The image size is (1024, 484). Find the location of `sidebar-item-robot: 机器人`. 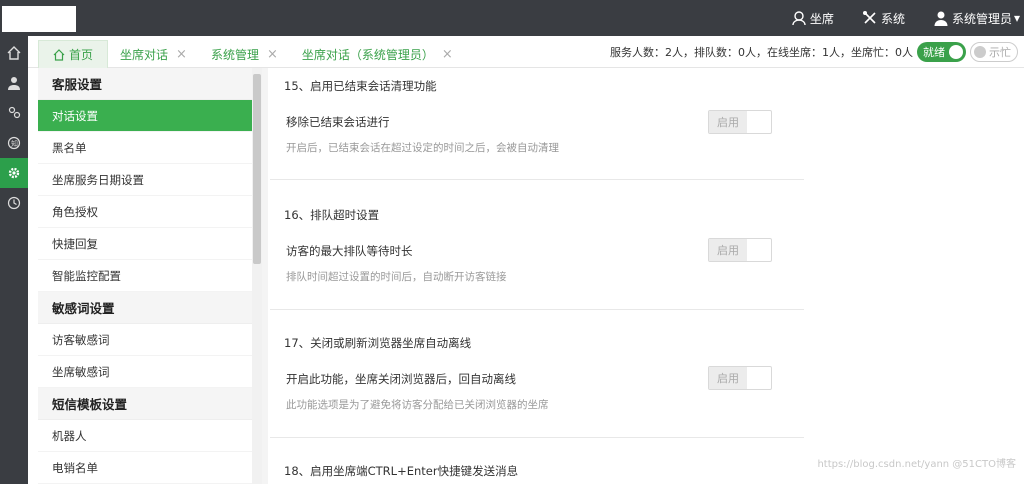

sidebar-item-robot: 机器人 is located at coordinates (150, 436).